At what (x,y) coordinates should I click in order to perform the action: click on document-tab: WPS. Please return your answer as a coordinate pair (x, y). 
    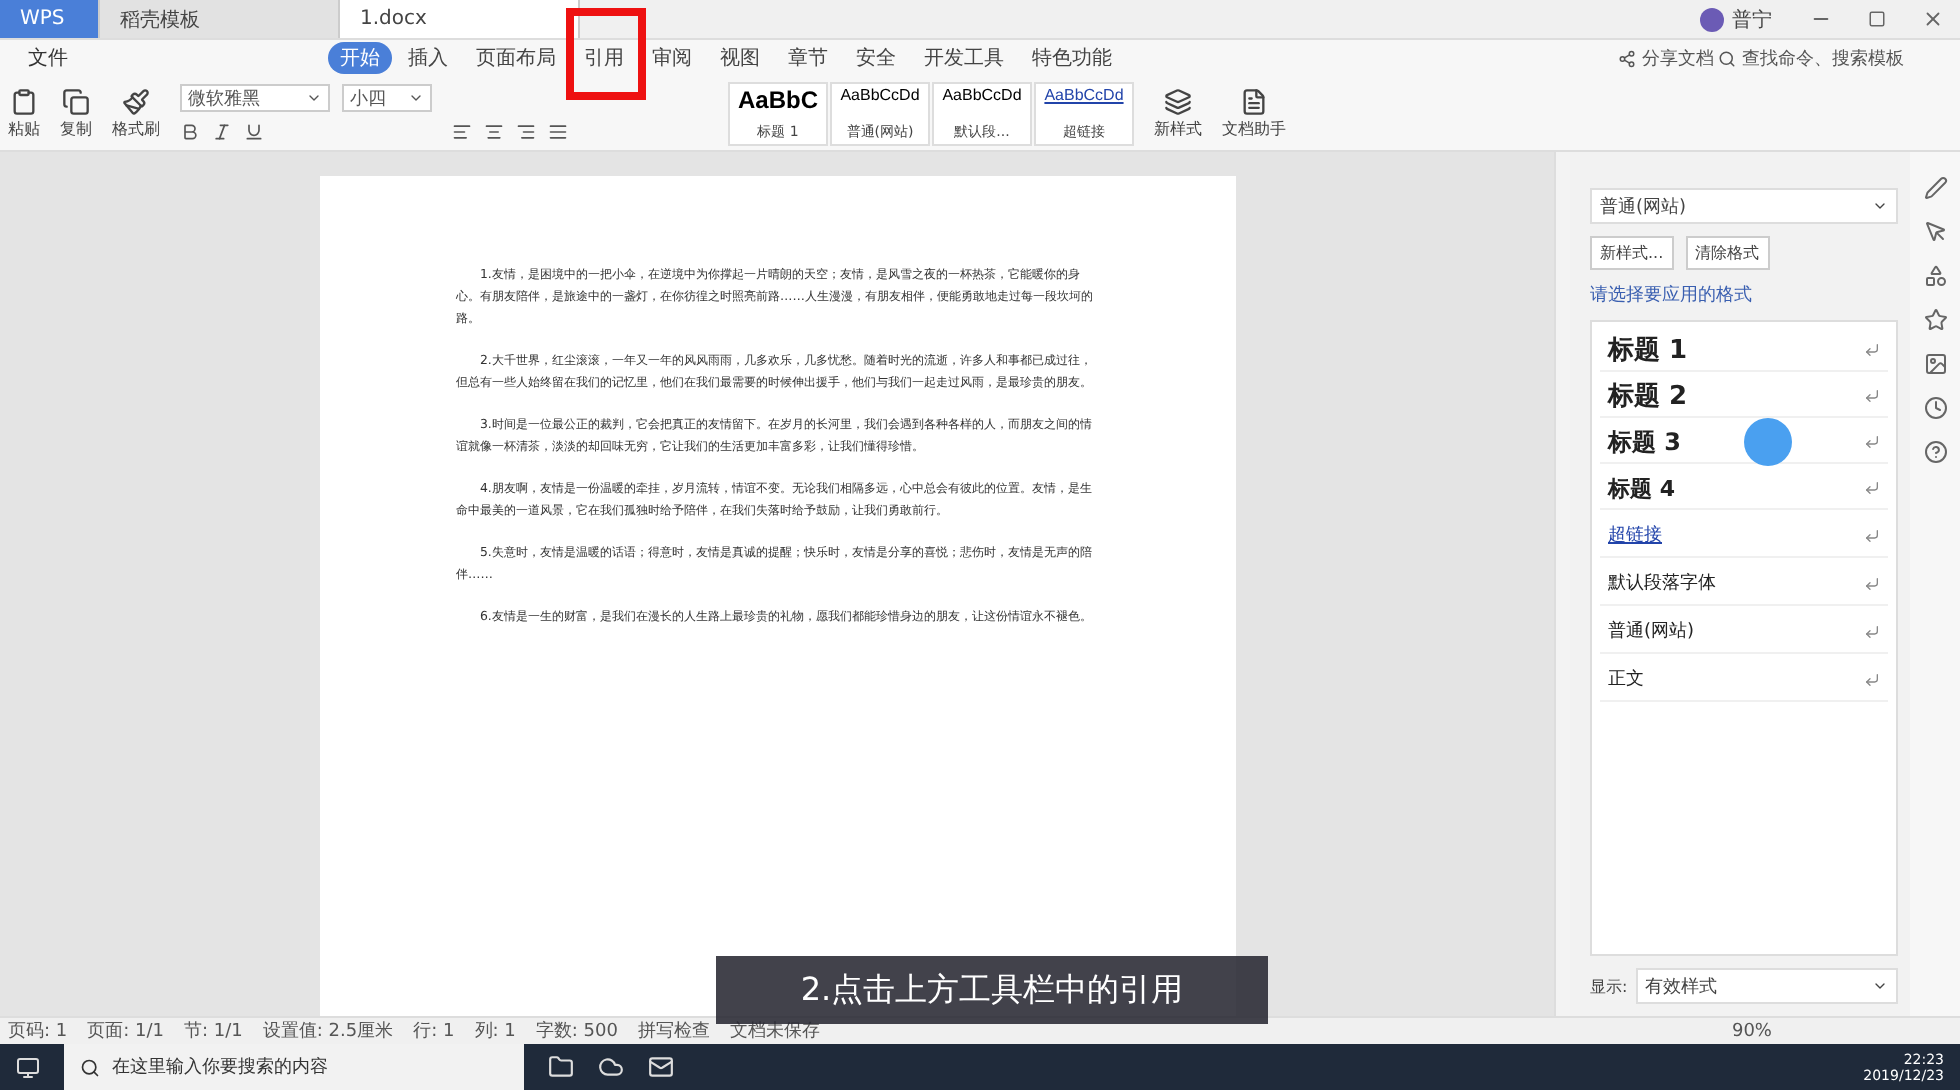
    Looking at the image, I should click on (50, 19).